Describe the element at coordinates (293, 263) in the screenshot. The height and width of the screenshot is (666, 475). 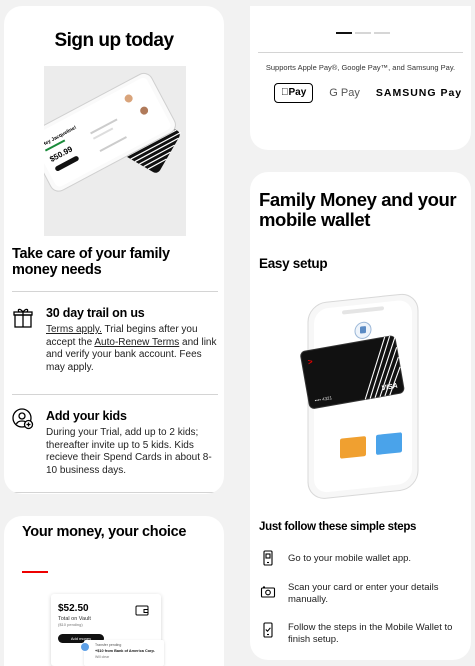
I see `easy-setup-heading: Easy setup` at that location.